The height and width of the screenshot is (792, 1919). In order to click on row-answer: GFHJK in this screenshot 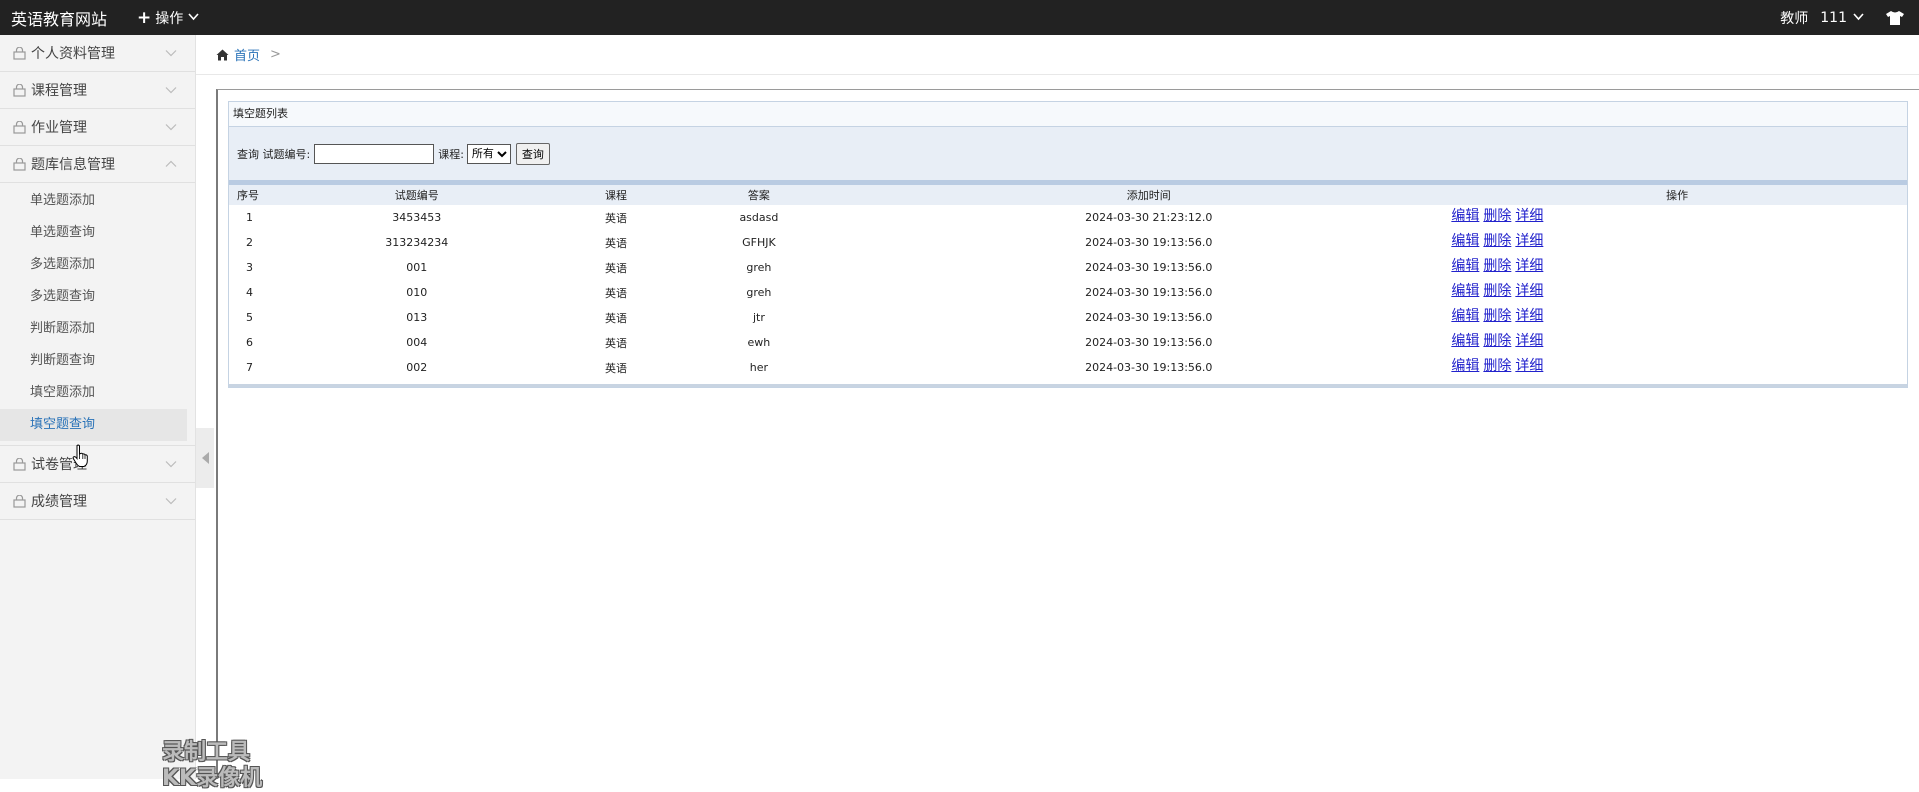, I will do `click(759, 242)`.